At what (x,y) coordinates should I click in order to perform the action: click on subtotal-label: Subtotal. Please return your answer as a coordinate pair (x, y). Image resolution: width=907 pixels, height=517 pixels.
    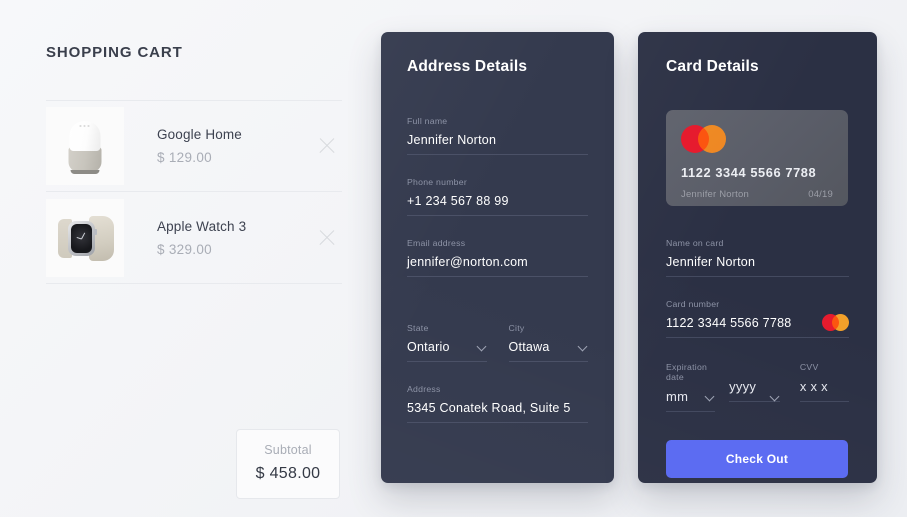
    Looking at the image, I should click on (288, 450).